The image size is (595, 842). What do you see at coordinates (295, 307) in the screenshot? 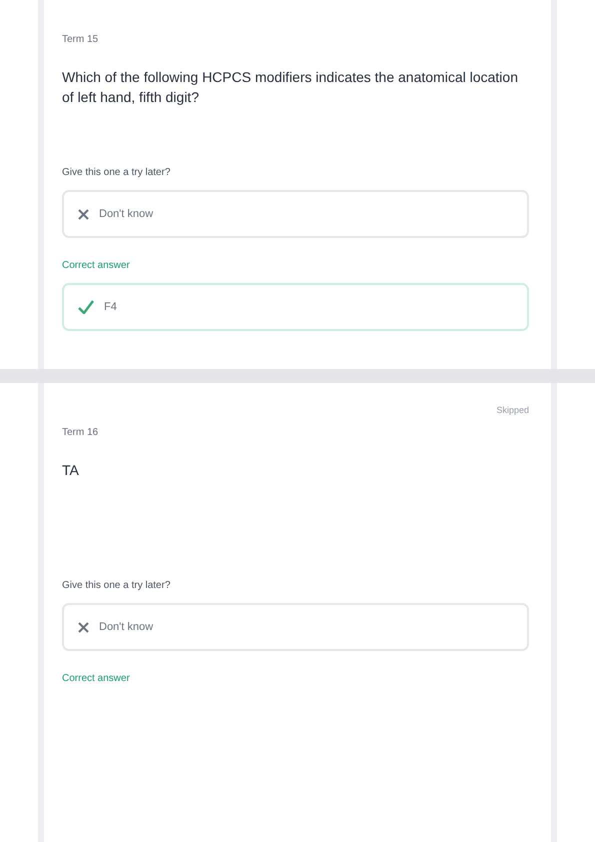
I see `correct-answer-option: F4` at bounding box center [295, 307].